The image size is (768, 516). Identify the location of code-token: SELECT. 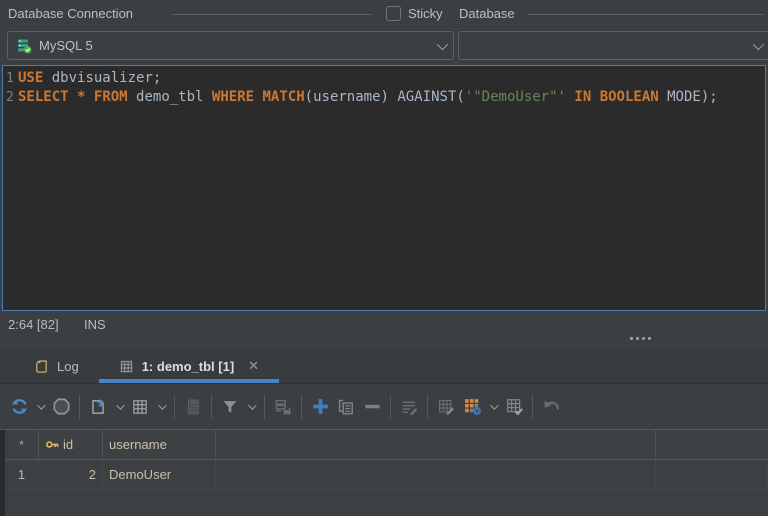
(43, 97).